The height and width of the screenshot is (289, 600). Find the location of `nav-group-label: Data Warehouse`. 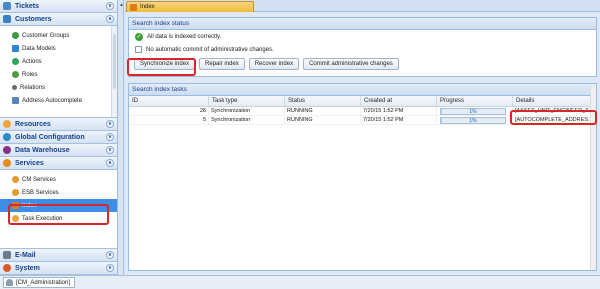

nav-group-label: Data Warehouse is located at coordinates (42, 150).